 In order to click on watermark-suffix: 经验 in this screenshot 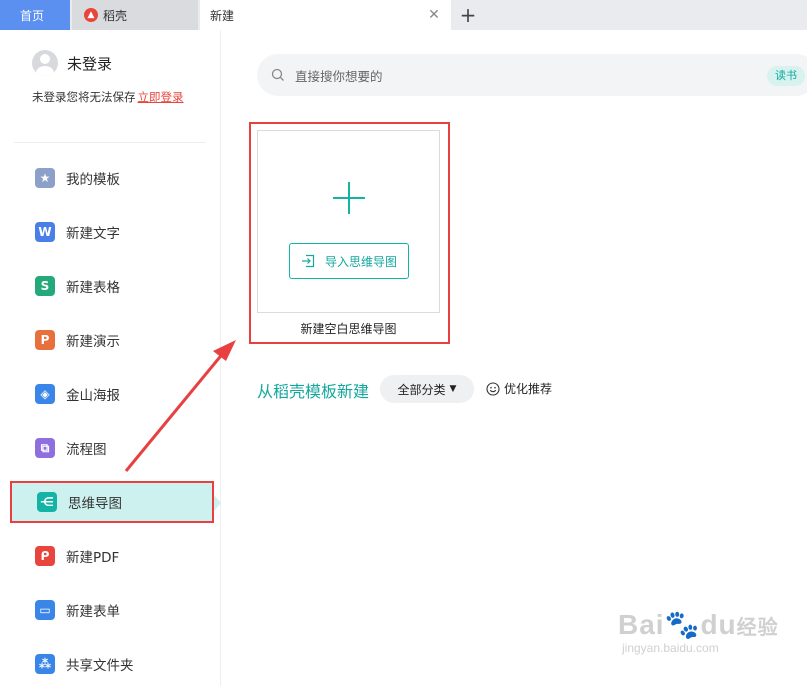, I will do `click(757, 628)`.